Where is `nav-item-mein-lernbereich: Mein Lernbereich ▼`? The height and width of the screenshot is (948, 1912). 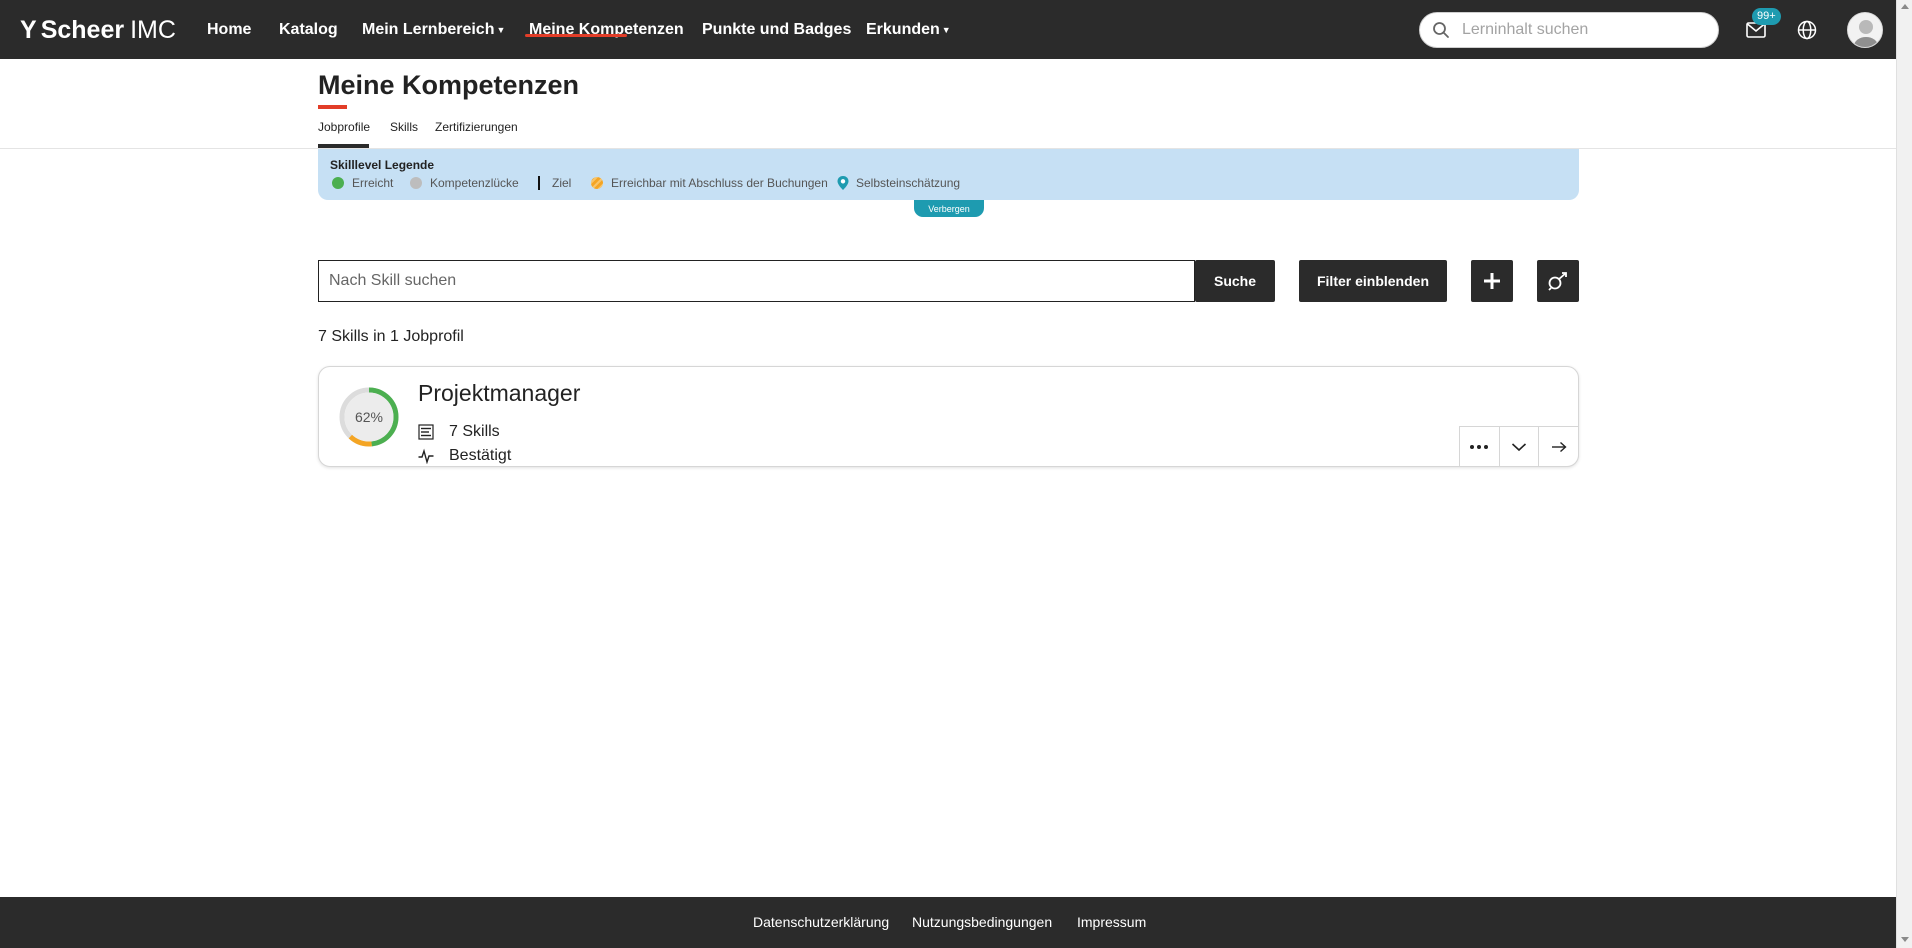 nav-item-mein-lernbereich: Mein Lernbereich ▼ is located at coordinates (433, 29).